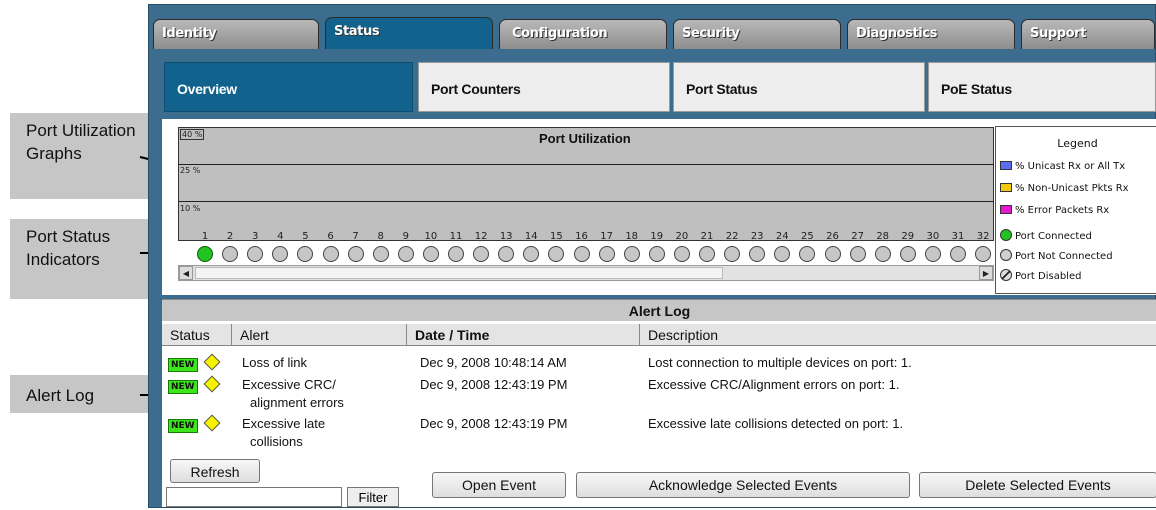 The width and height of the screenshot is (1156, 510). I want to click on unicast-swatch-icon, so click(1006, 165).